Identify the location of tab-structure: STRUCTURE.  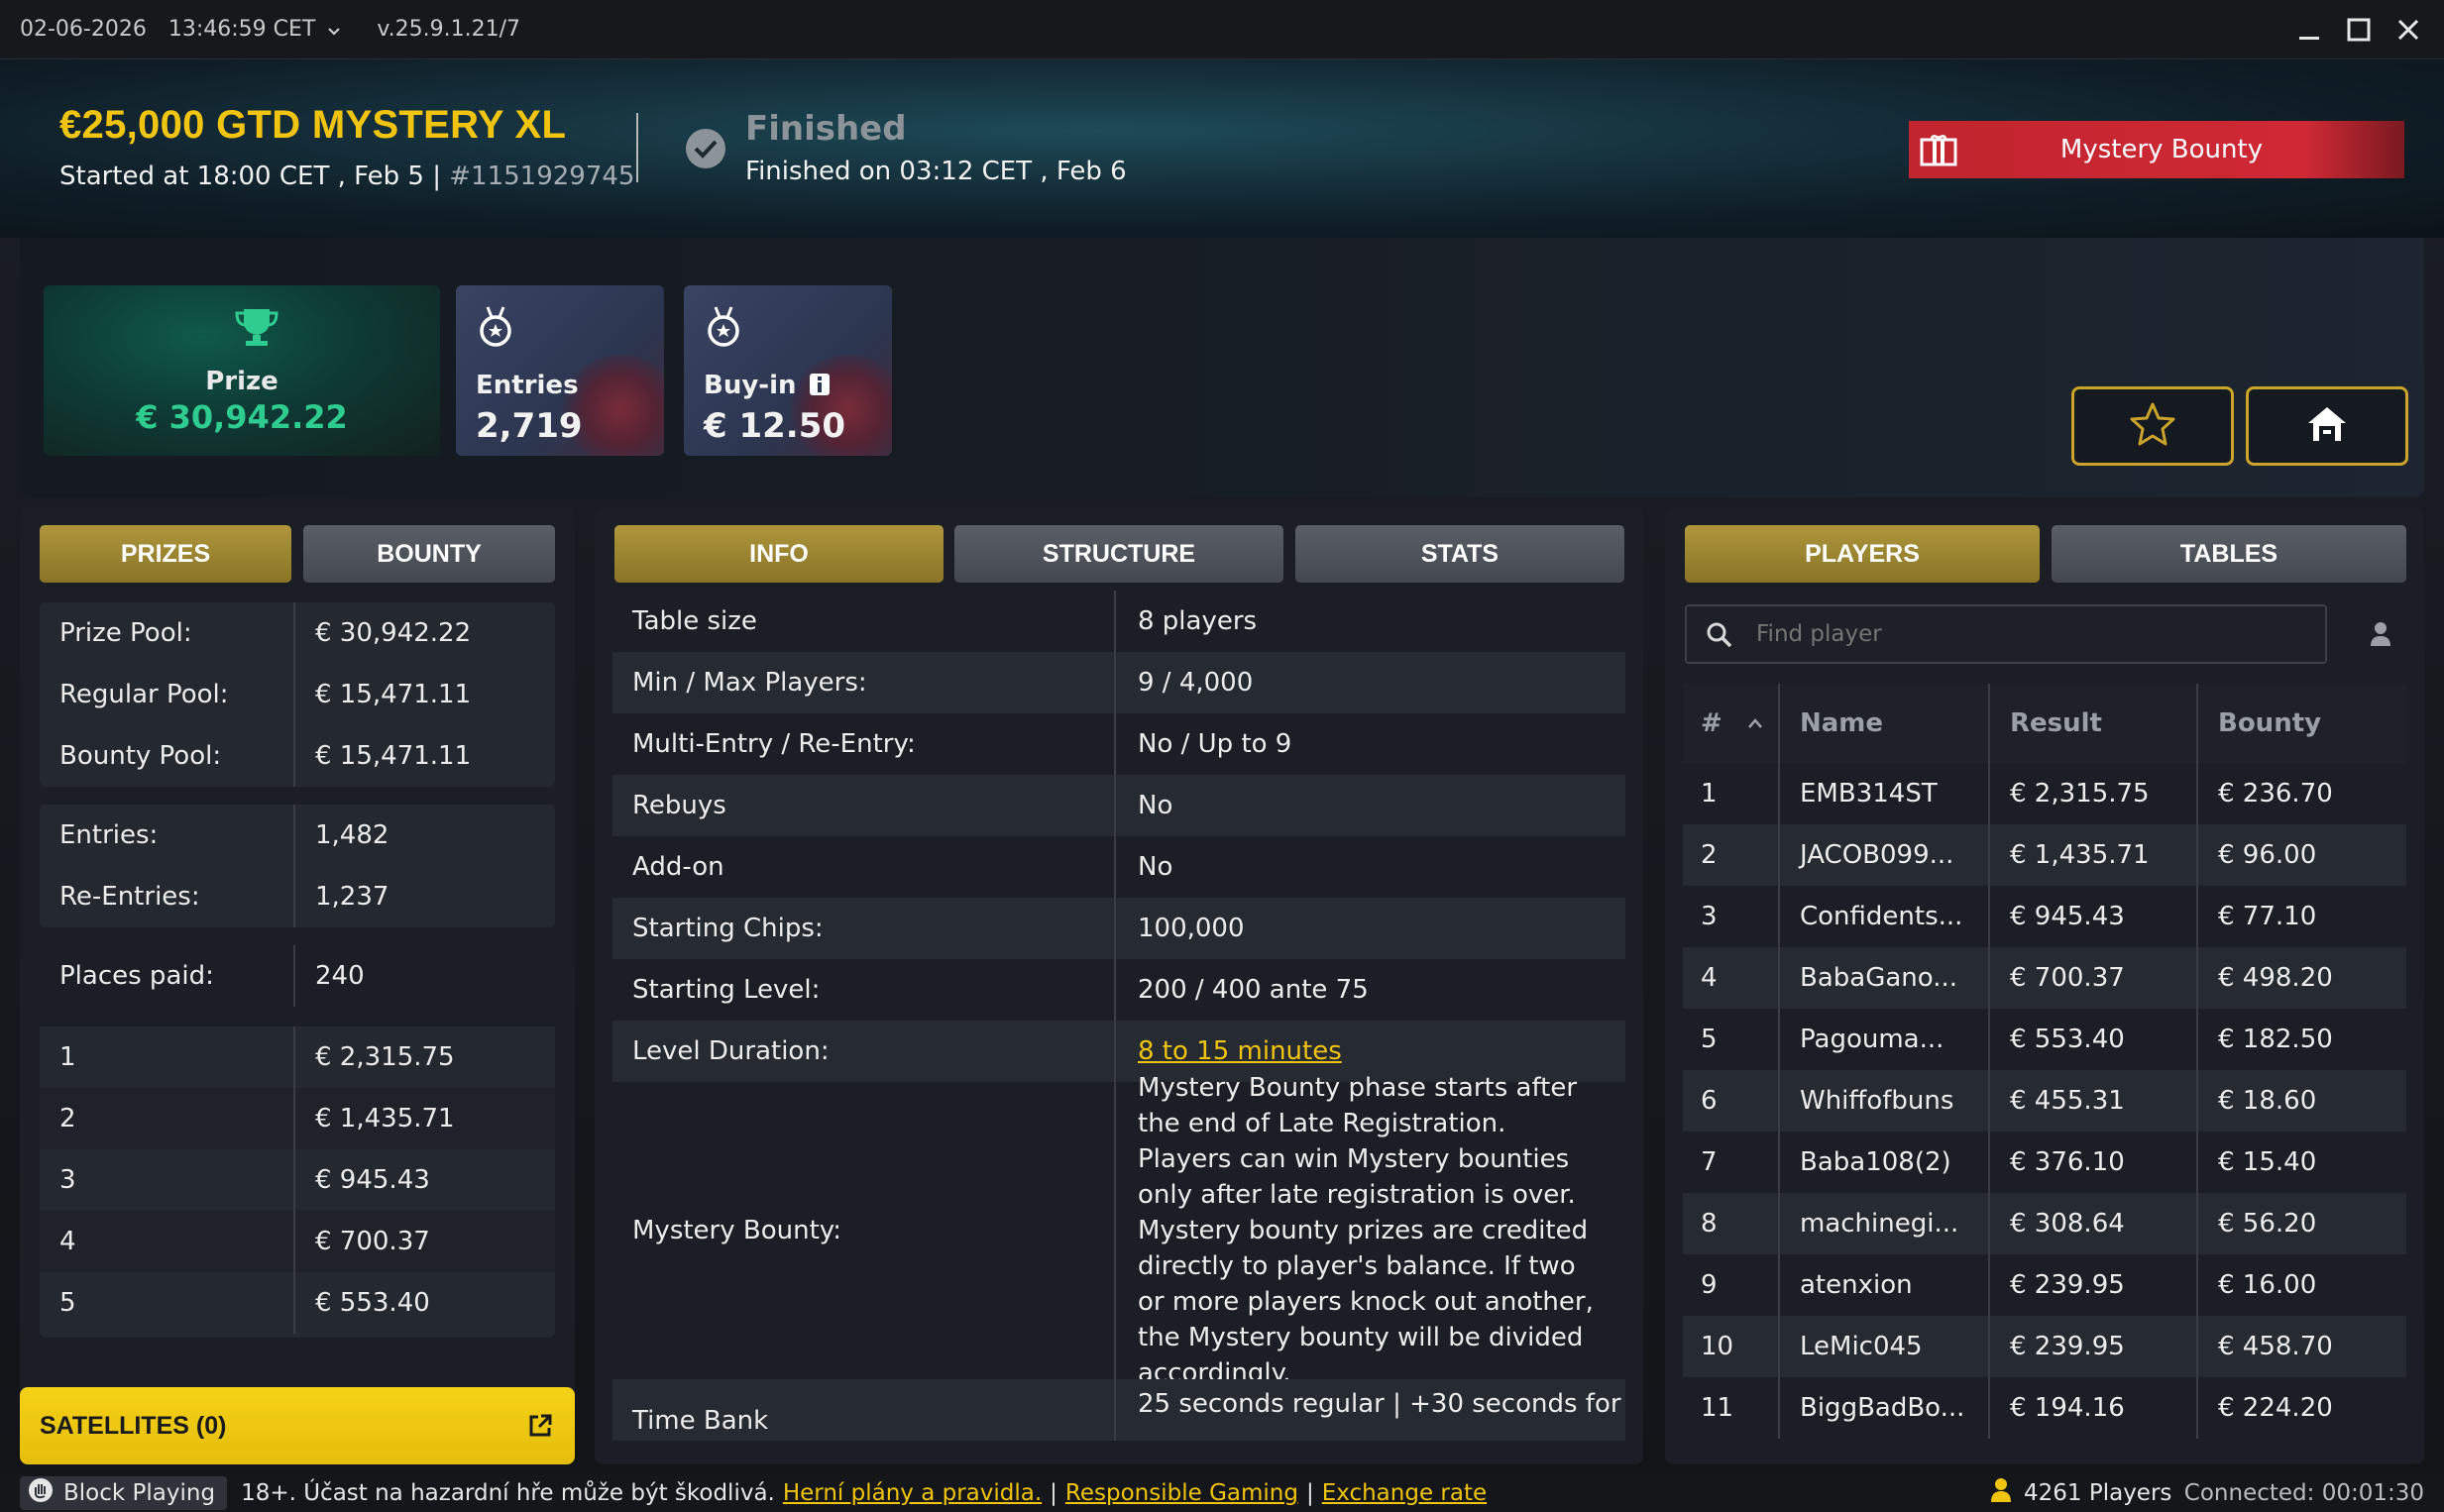
(1118, 554).